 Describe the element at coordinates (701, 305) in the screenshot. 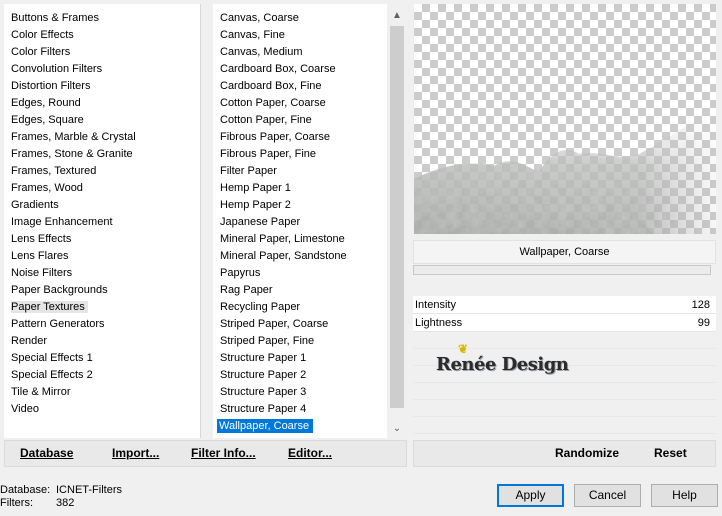

I see `param-value: 128` at that location.